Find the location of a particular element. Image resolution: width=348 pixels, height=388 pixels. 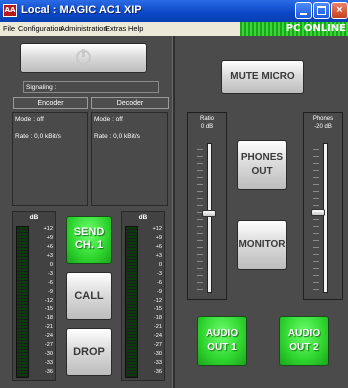

panel-divider is located at coordinates (173, 212).